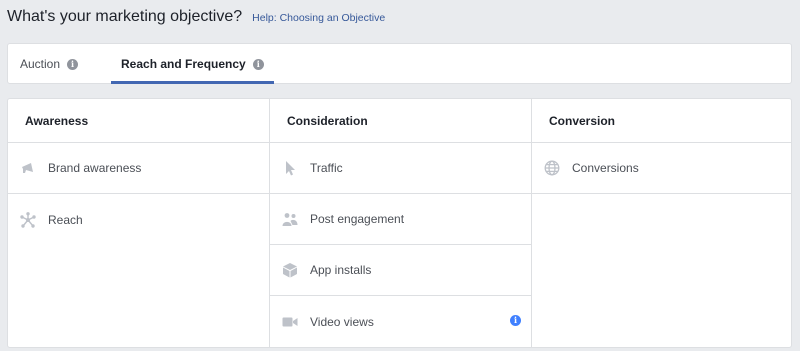  I want to click on people-icon, so click(290, 219).